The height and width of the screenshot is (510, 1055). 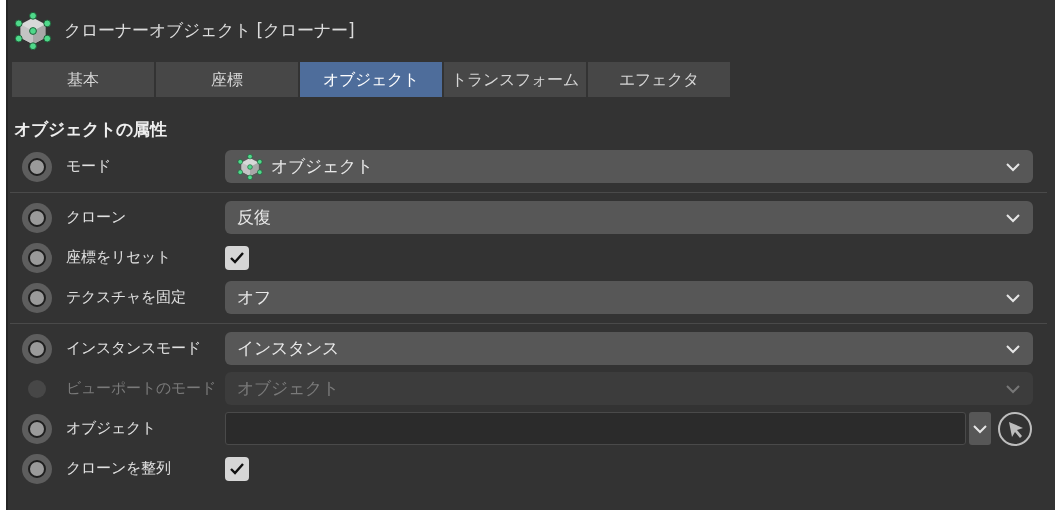 I want to click on field-label: オブジェクト, so click(x=111, y=429).